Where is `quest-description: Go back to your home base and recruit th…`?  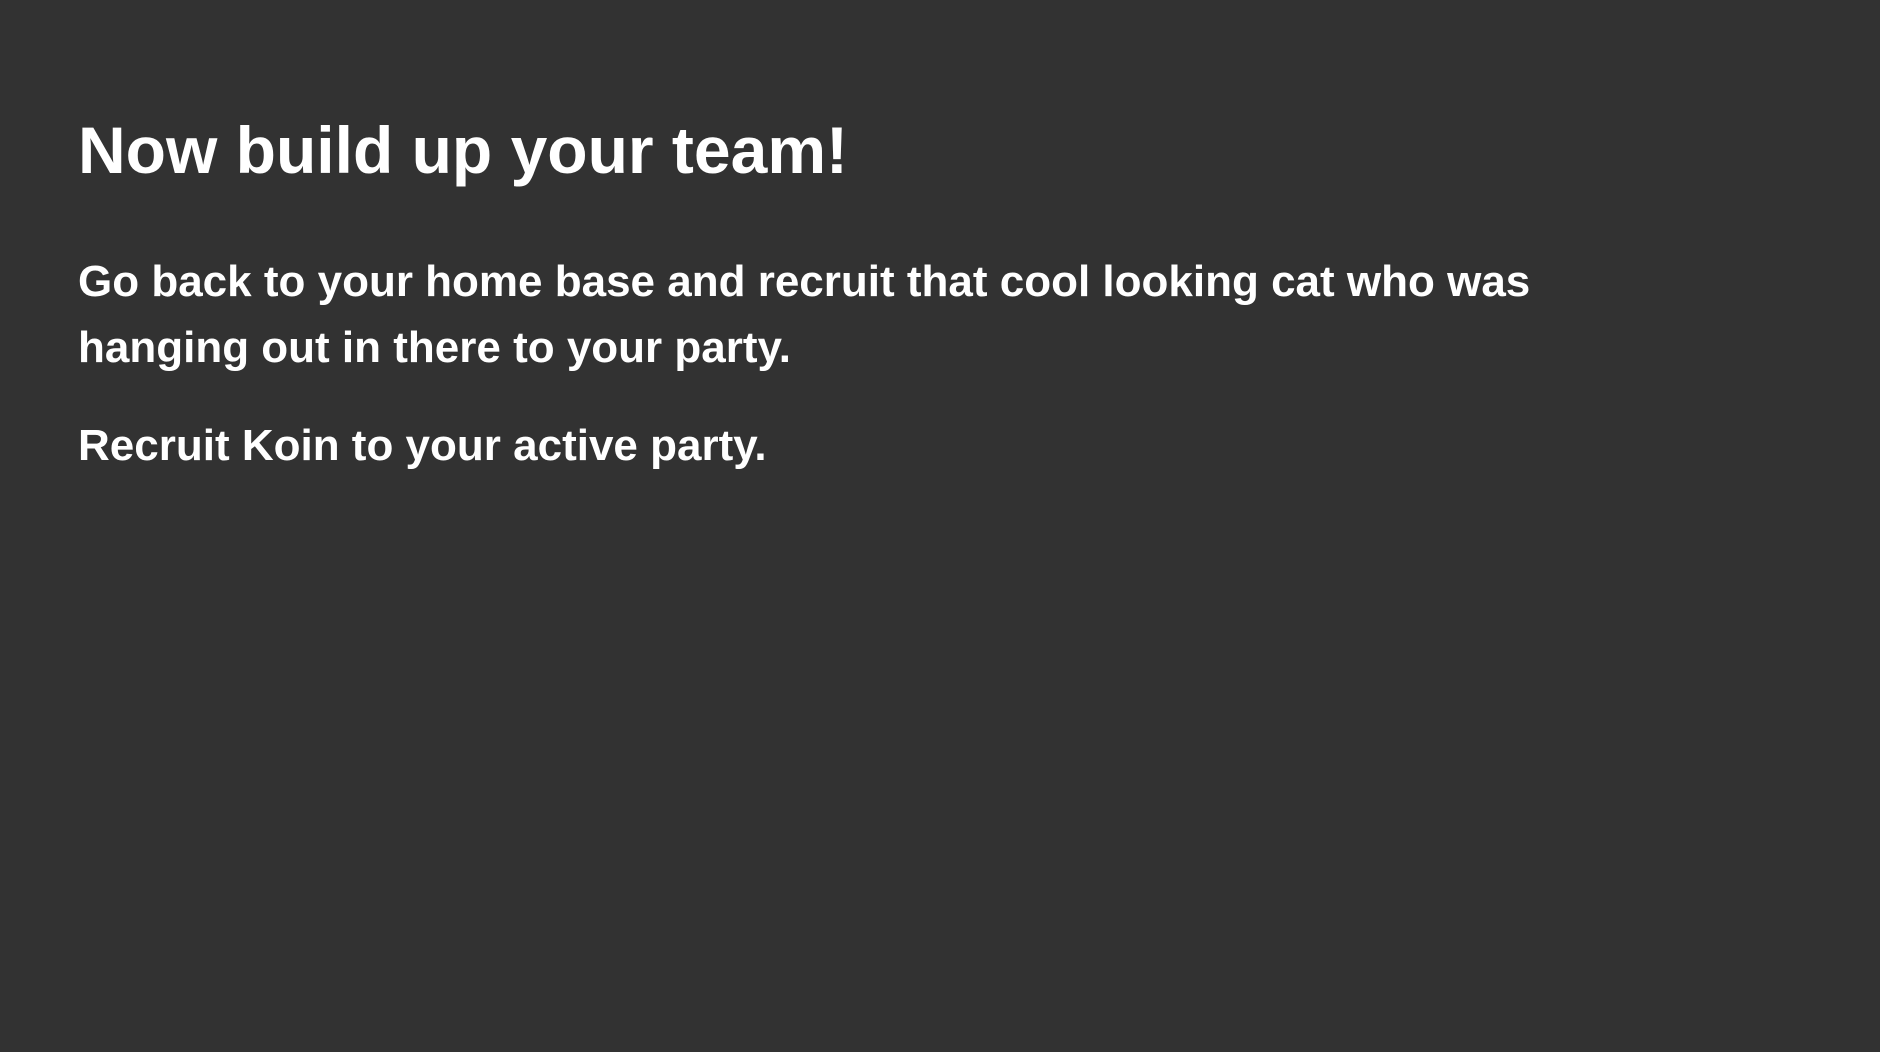
quest-description: Go back to your home base and recruit th… is located at coordinates (804, 314).